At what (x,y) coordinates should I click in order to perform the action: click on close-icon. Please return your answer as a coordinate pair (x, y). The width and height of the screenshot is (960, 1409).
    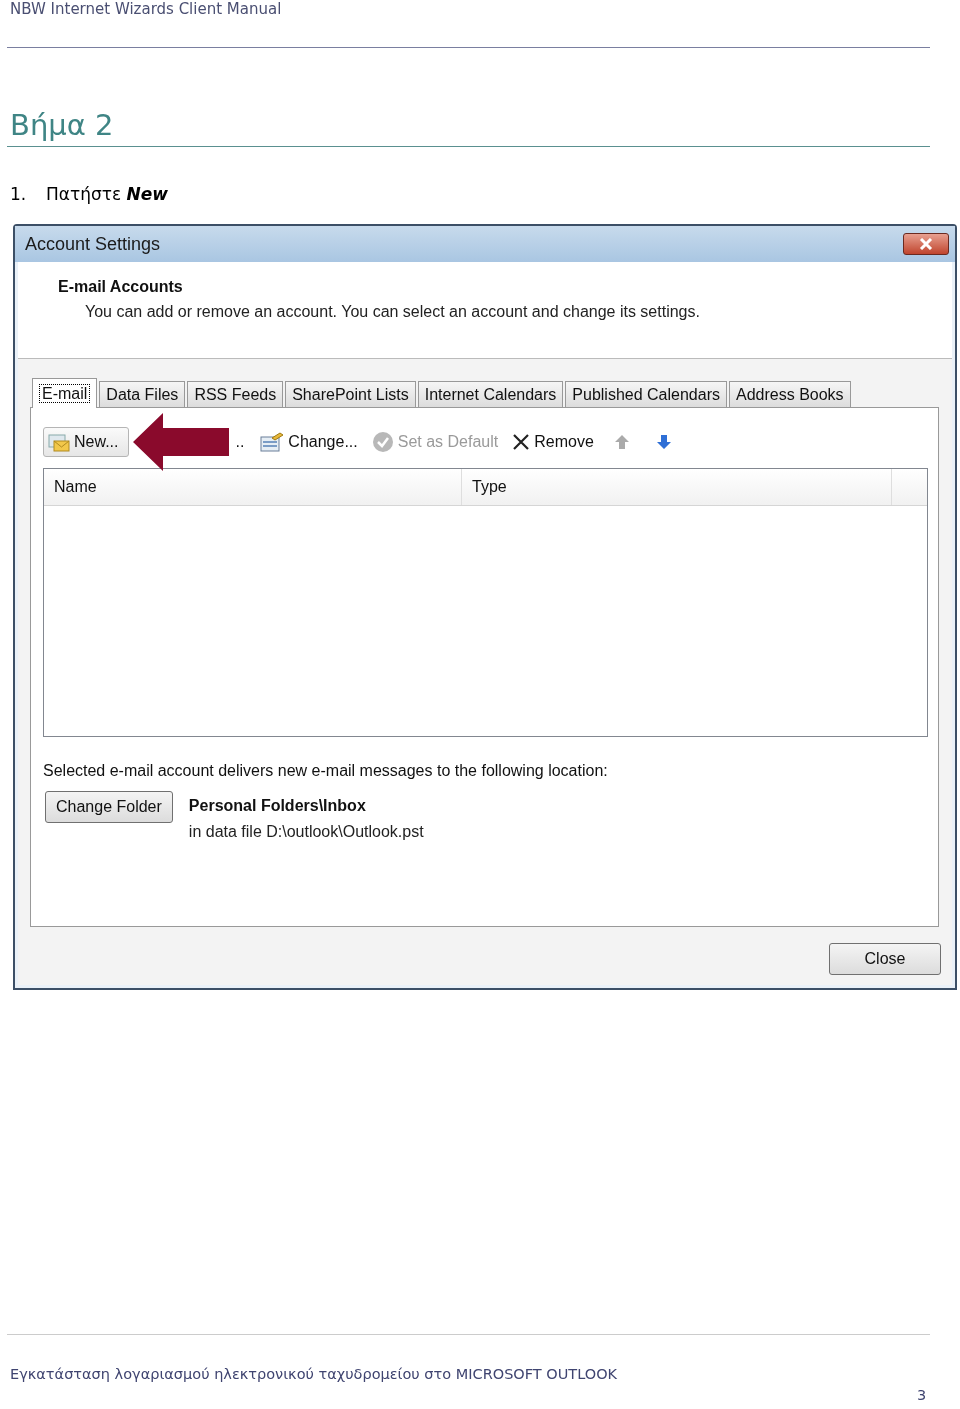
    Looking at the image, I should click on (926, 244).